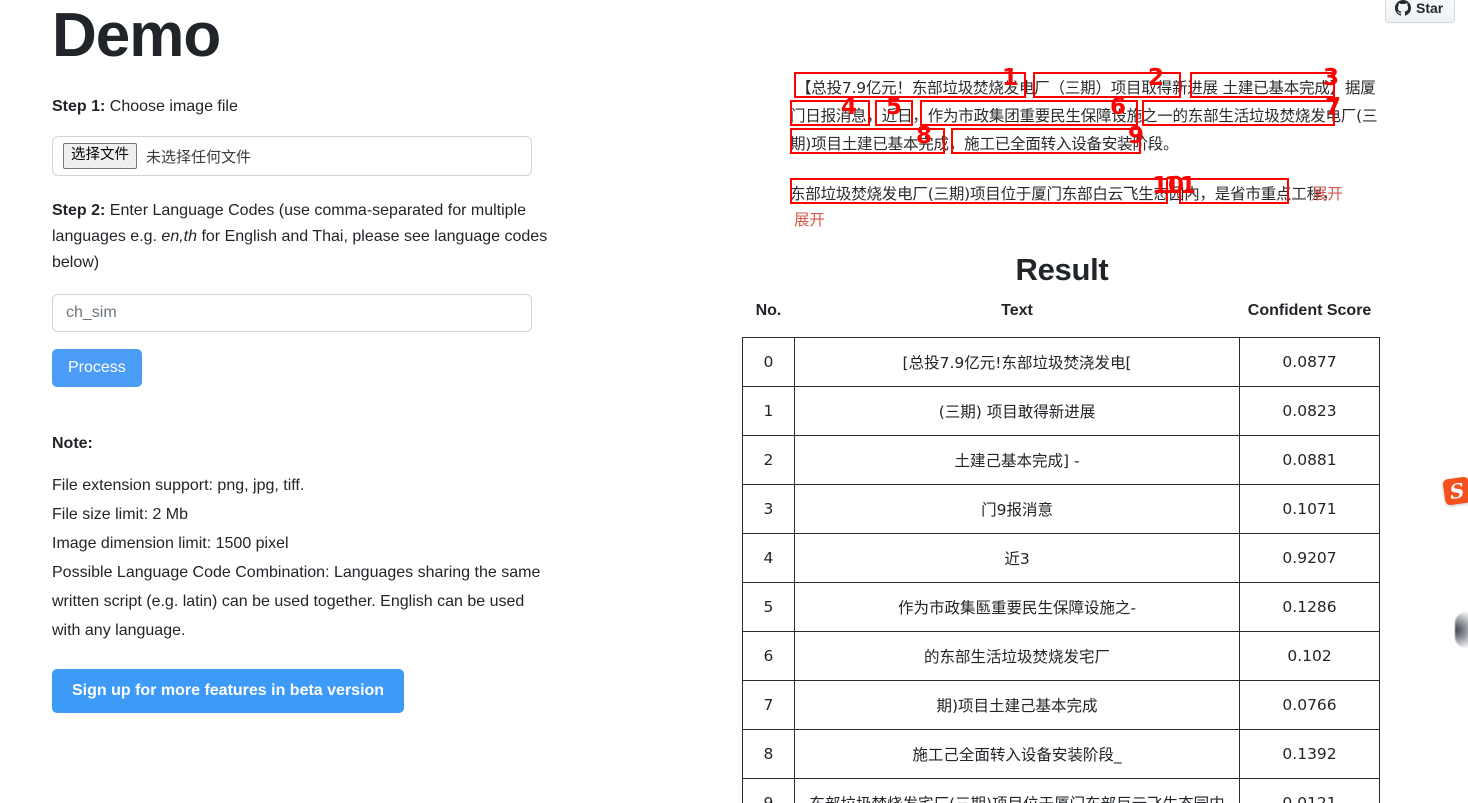 This screenshot has width=1468, height=803. I want to click on result-title: Result, so click(1062, 269).